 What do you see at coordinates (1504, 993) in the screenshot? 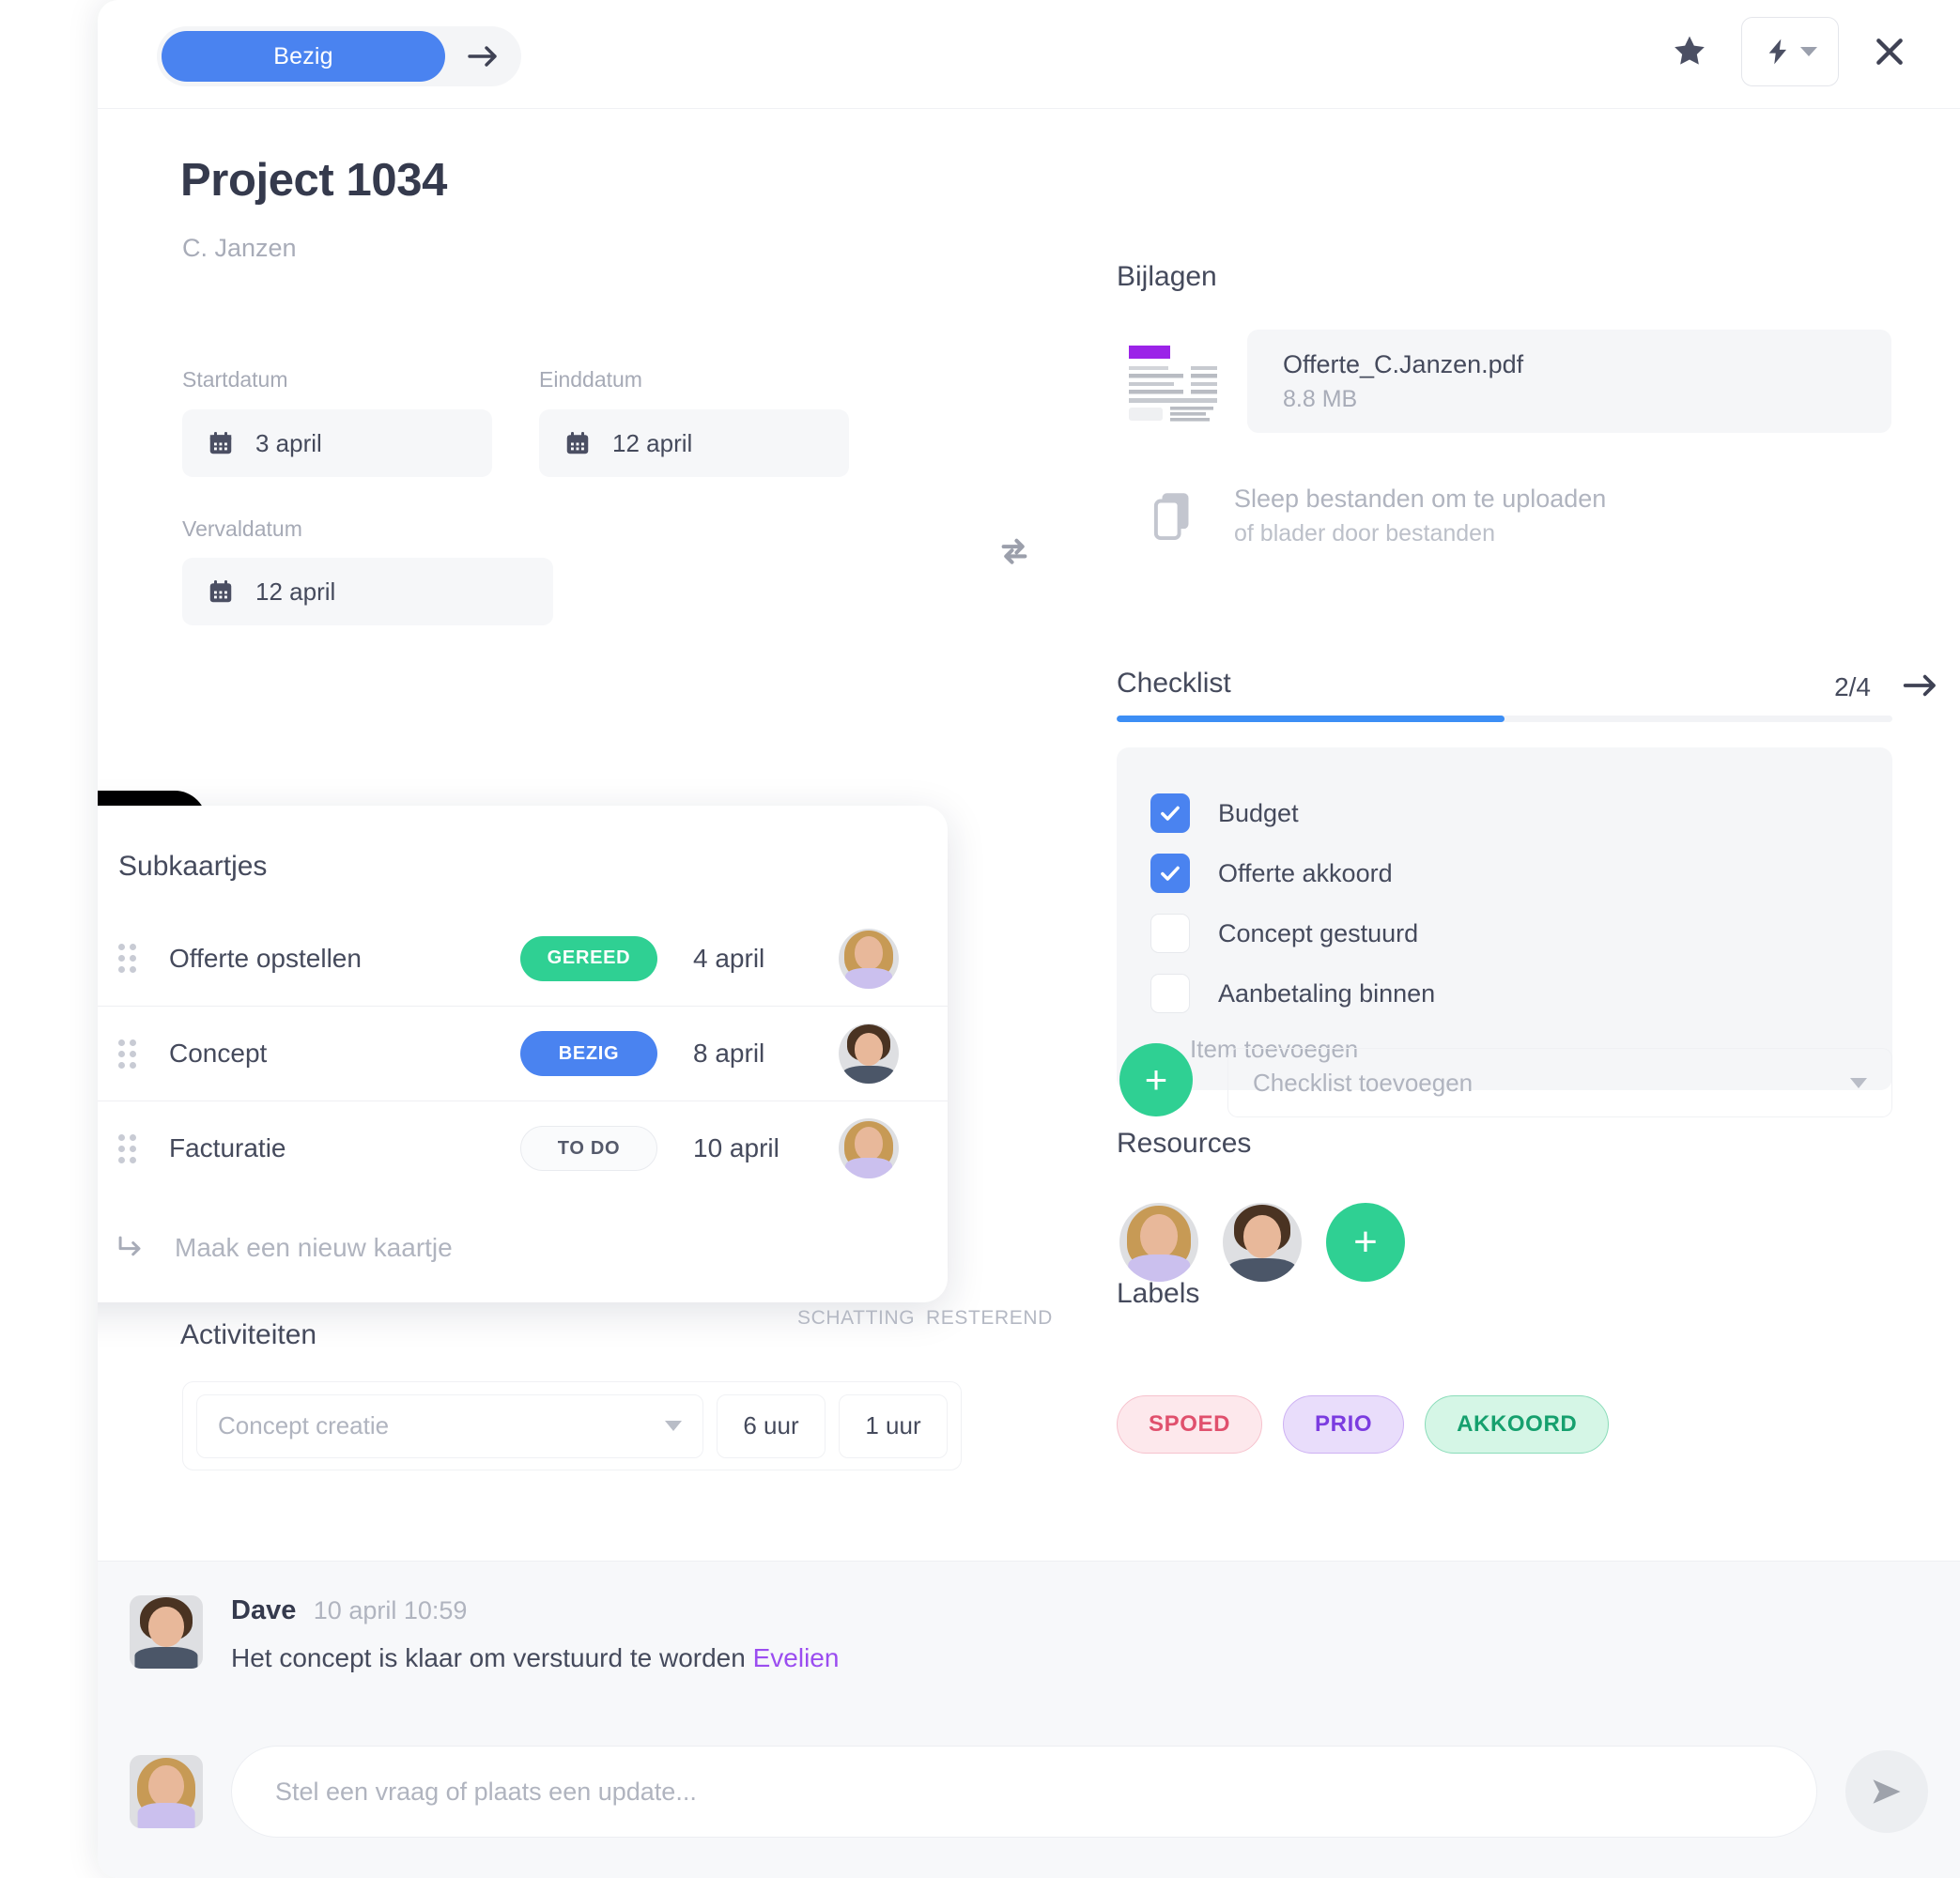
I see `list-item: Aanbetaling binnen` at bounding box center [1504, 993].